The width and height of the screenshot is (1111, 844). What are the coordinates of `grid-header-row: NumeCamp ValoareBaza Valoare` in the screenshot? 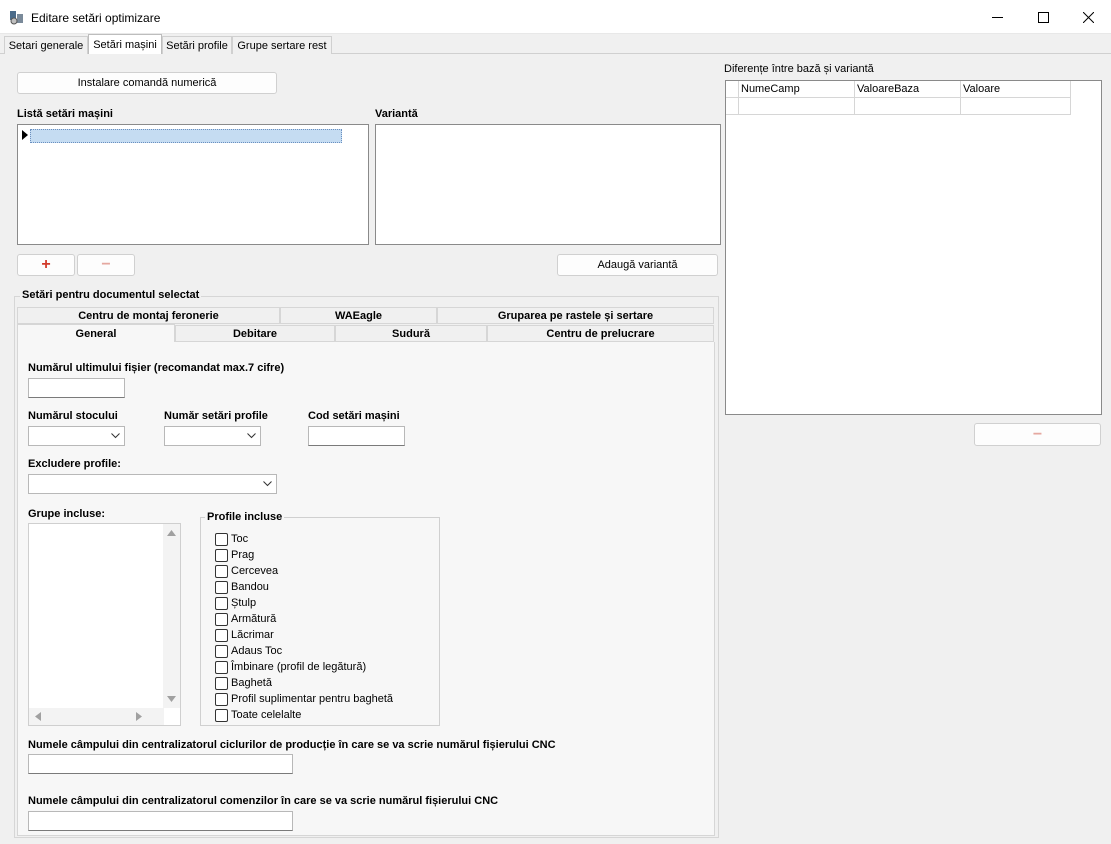 It's located at (898, 89).